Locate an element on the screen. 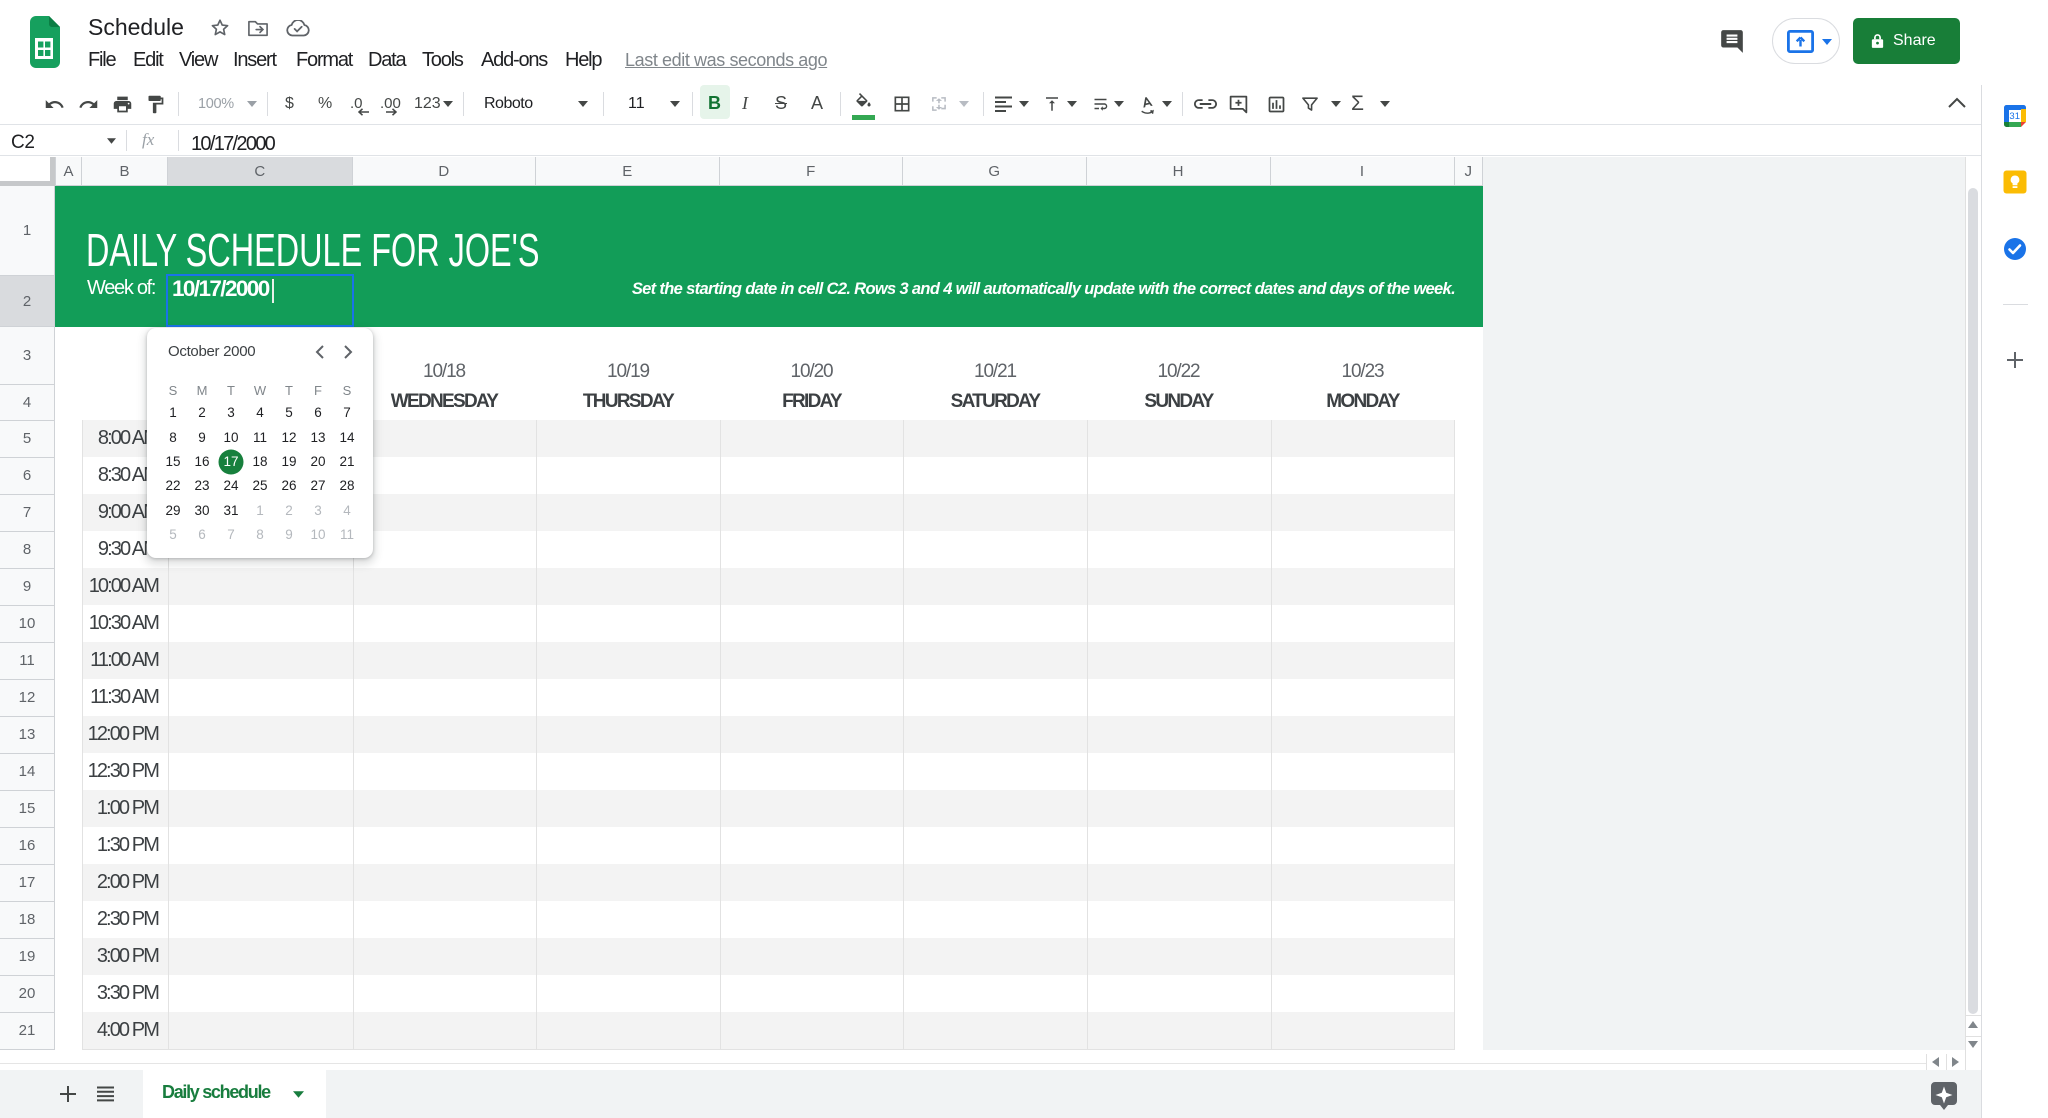  svg-text: 31 is located at coordinates (2014, 116).